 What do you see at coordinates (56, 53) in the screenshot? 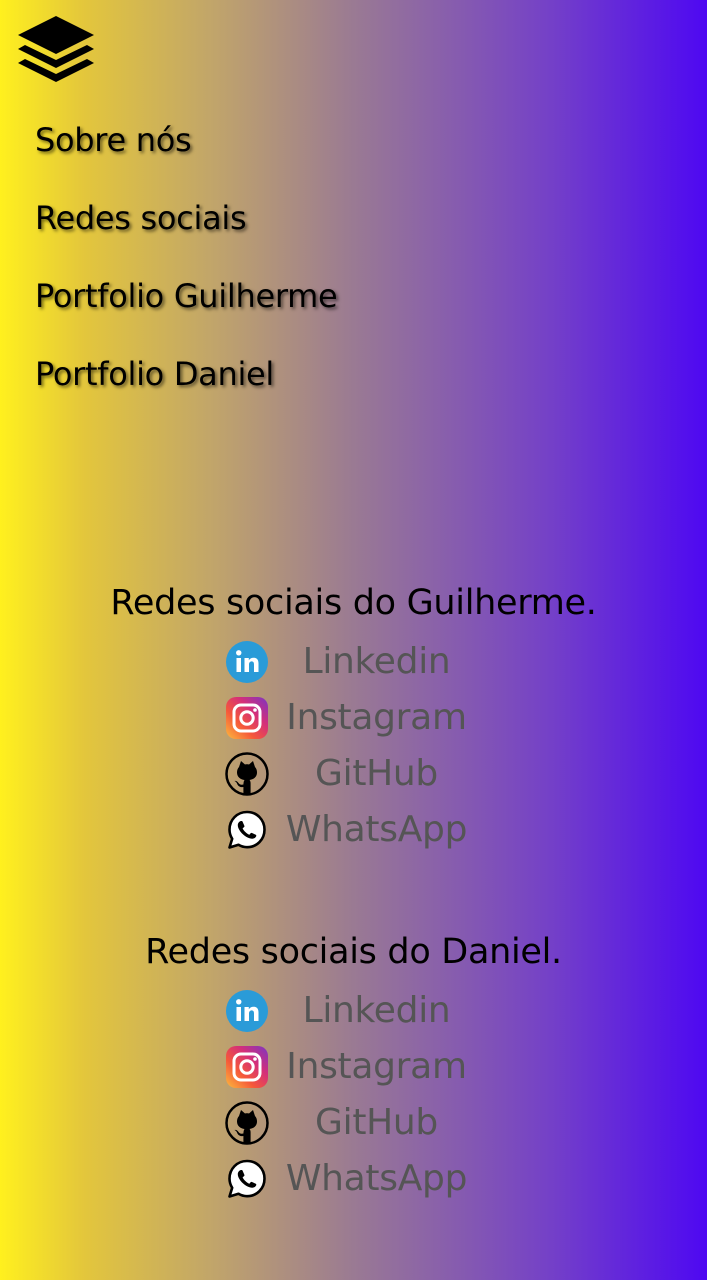
I see `layers-icon` at bounding box center [56, 53].